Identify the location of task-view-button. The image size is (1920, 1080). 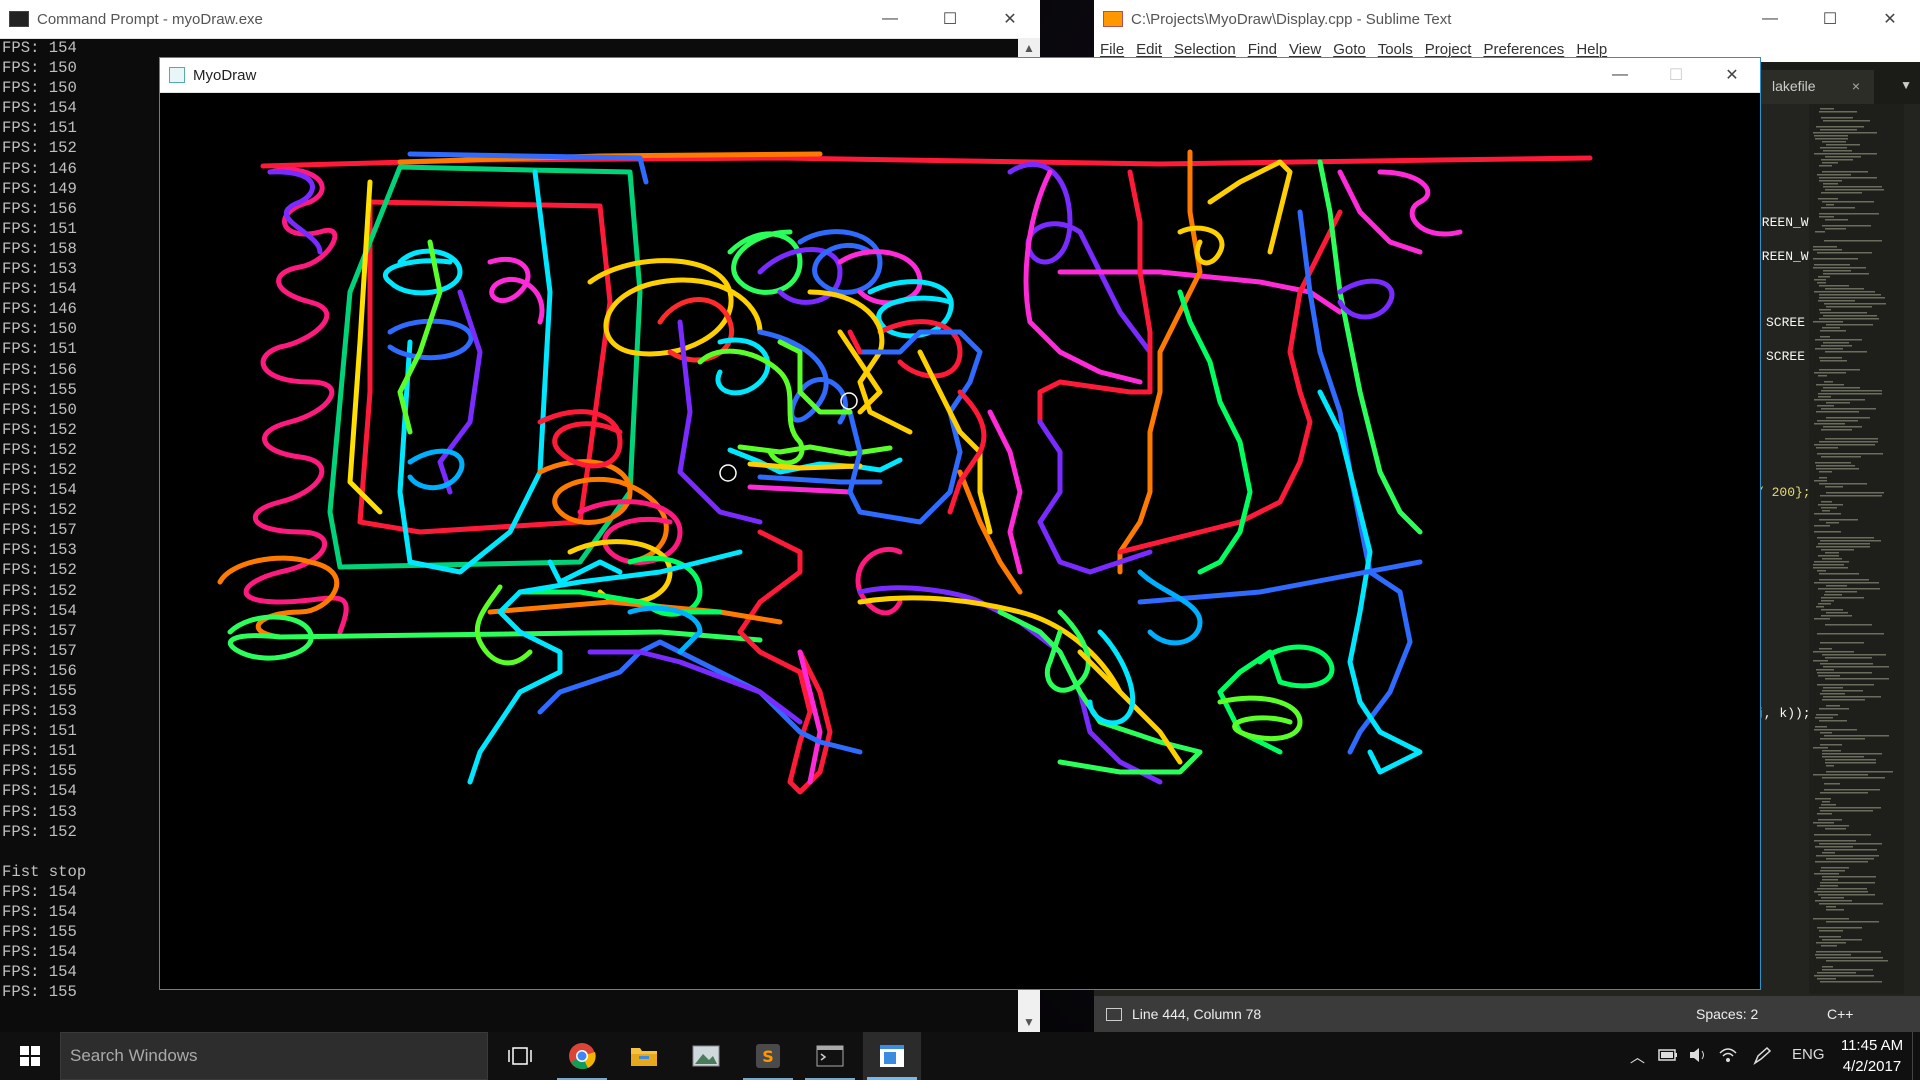
(520, 1056).